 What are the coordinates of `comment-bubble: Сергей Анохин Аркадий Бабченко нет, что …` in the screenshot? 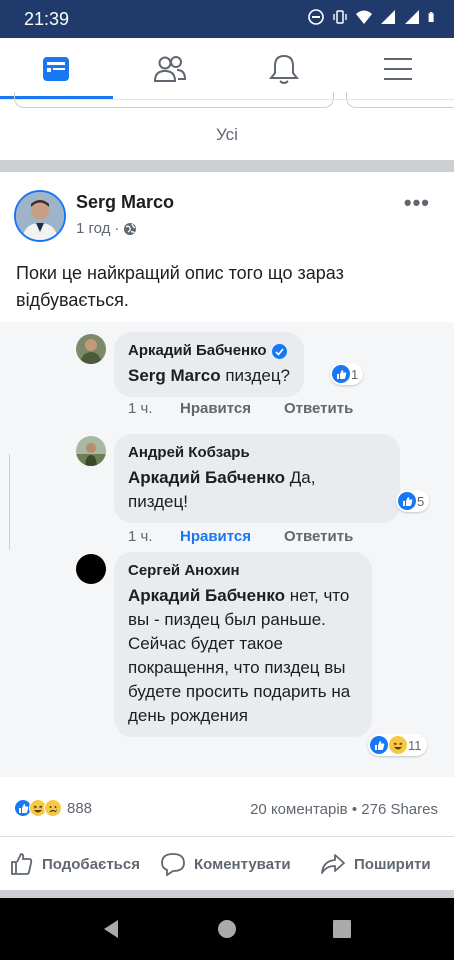 It's located at (243, 644).